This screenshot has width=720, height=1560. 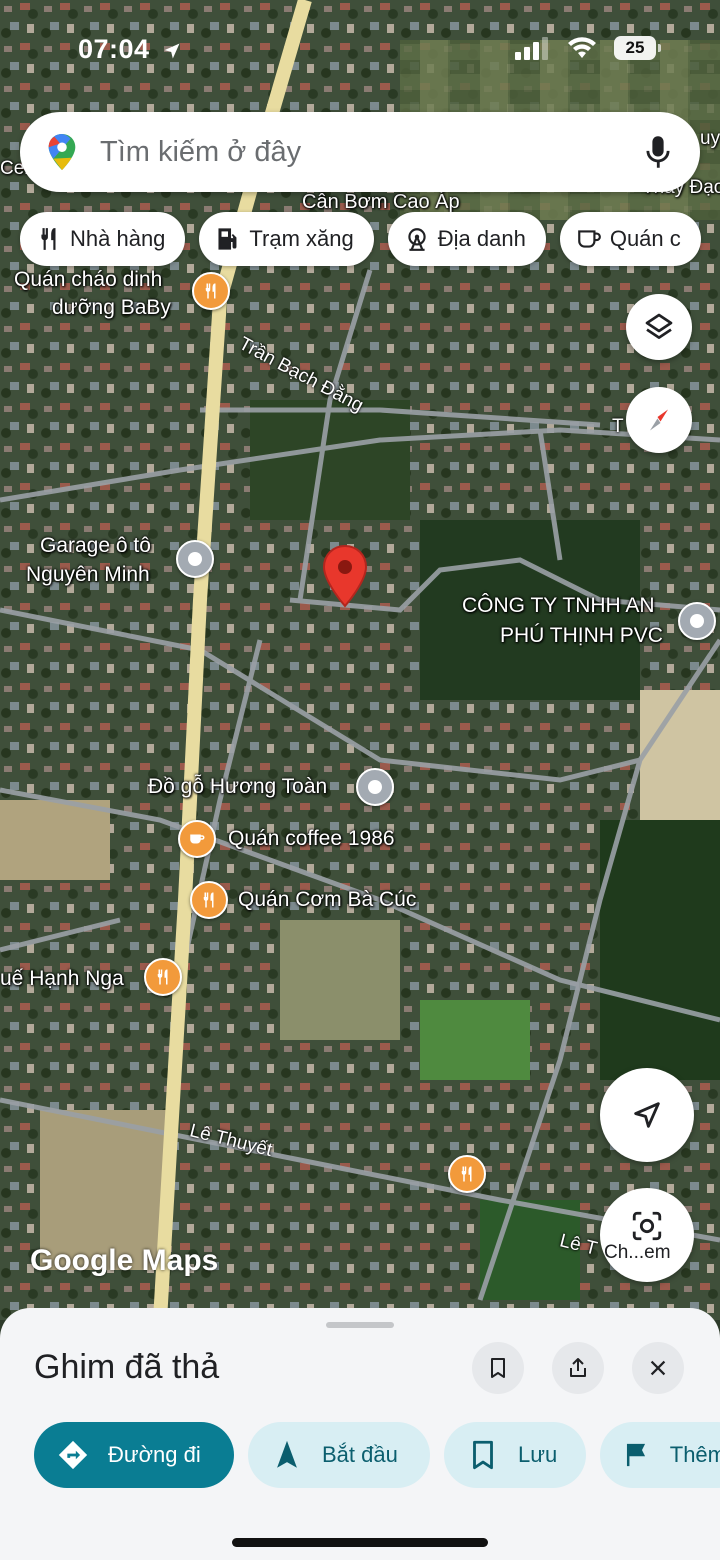 I want to click on sheet-title: Ghim đã thả, so click(x=127, y=1367).